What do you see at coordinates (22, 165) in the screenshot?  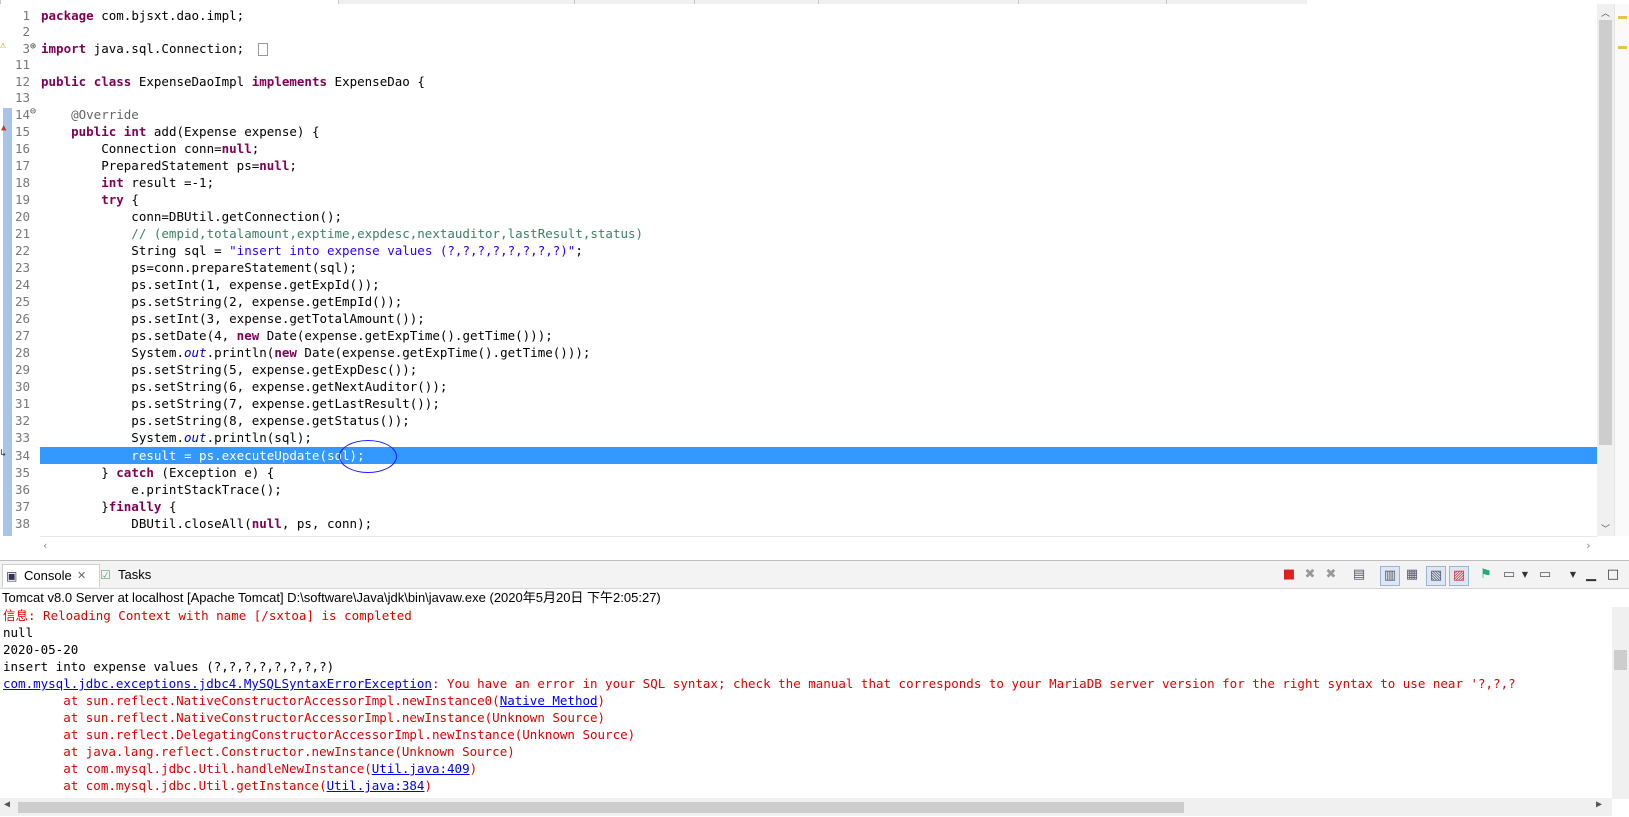 I see `line-number: 17` at bounding box center [22, 165].